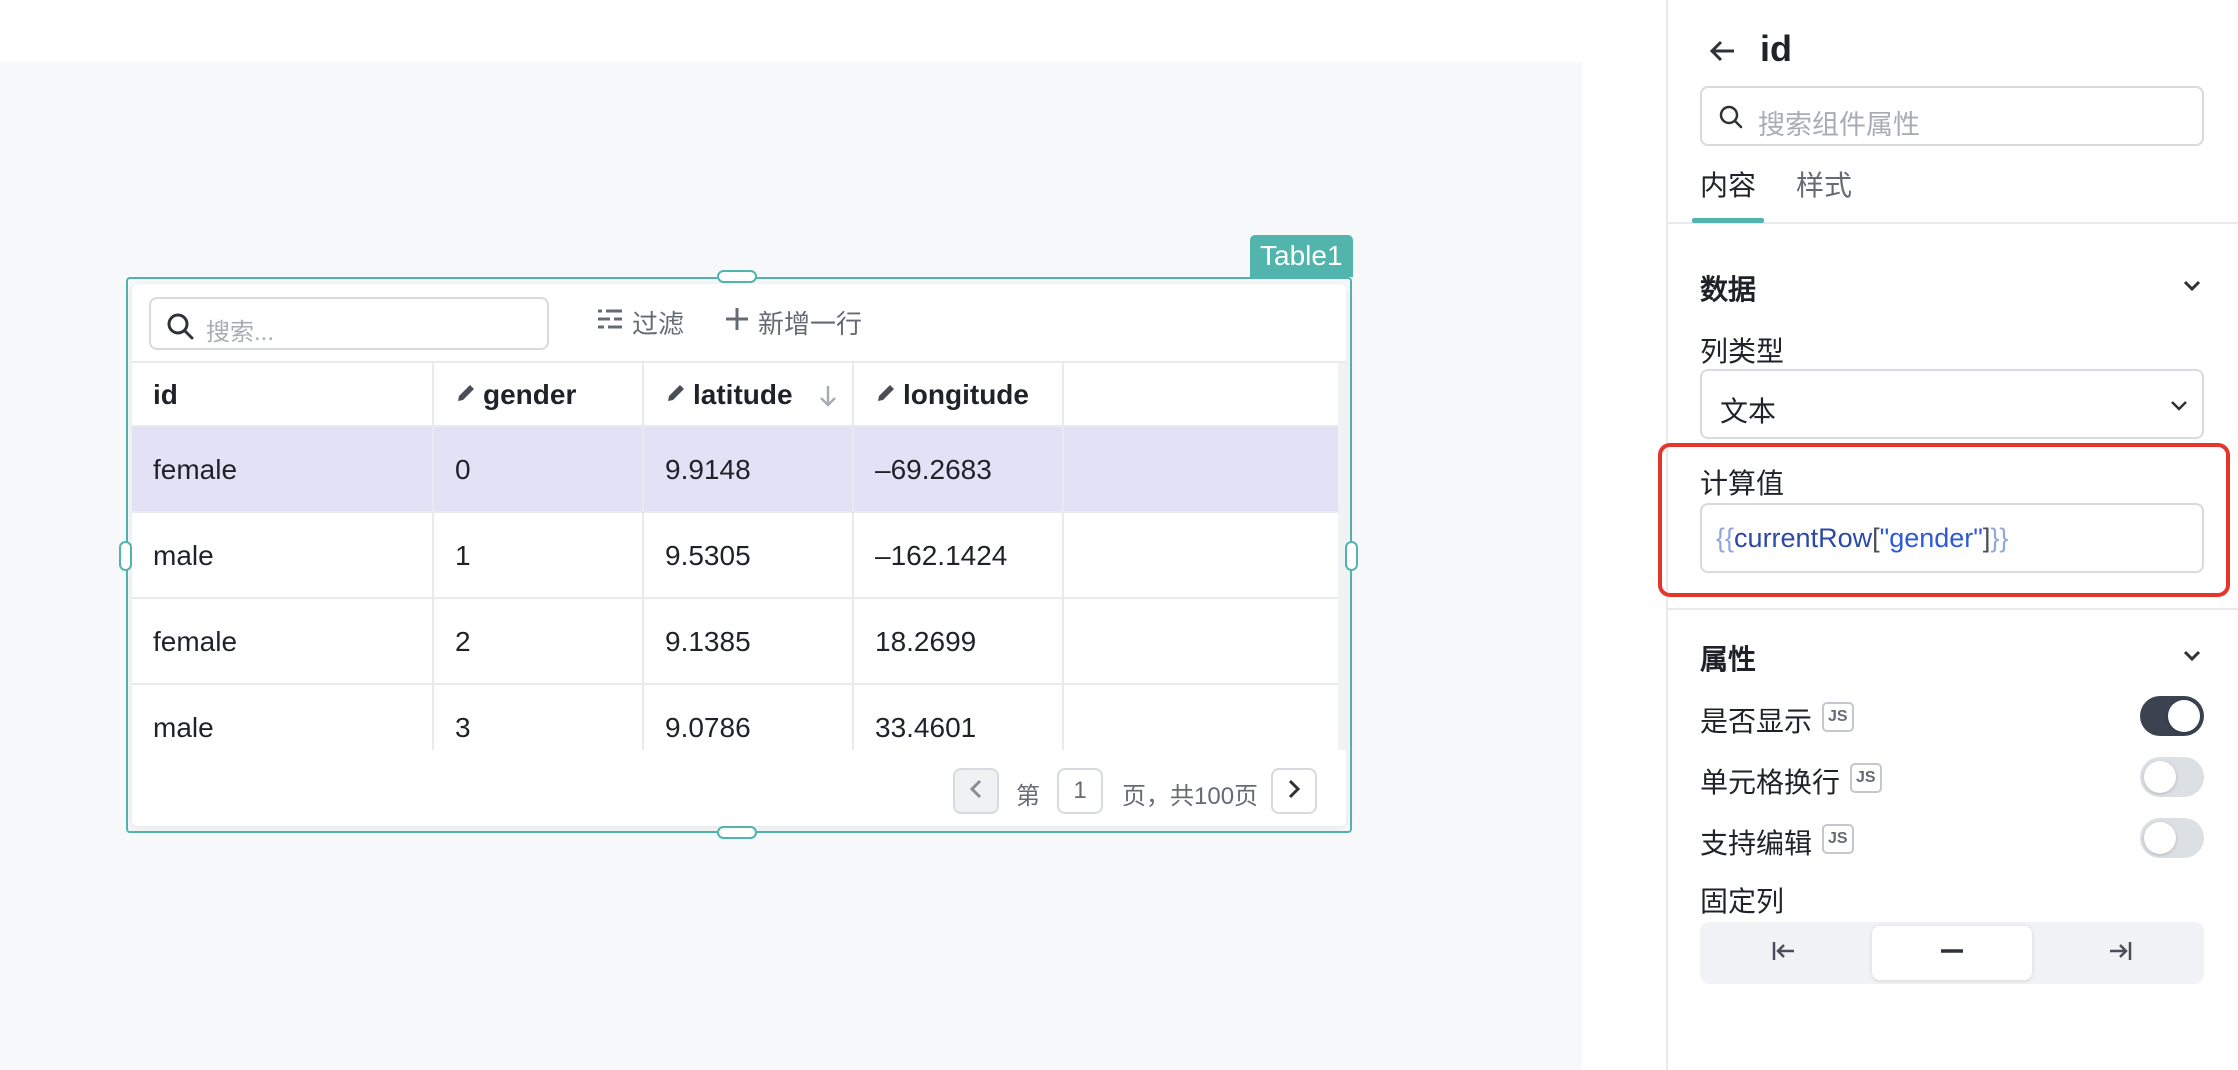  I want to click on section-title-props: 属性, so click(1728, 658).